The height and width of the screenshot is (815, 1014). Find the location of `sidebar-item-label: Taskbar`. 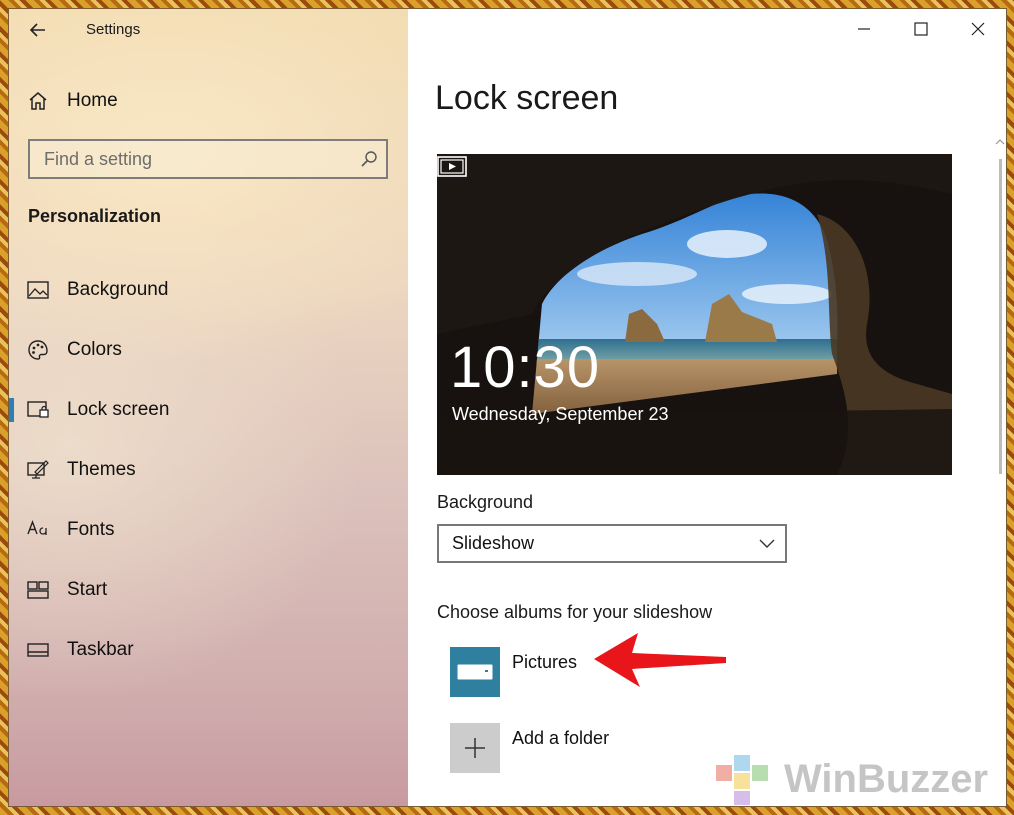

sidebar-item-label: Taskbar is located at coordinates (100, 649).